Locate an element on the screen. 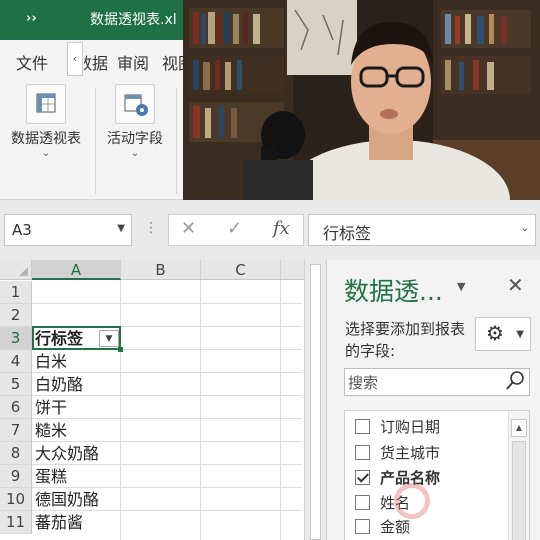 This screenshot has width=540, height=540. scroll-up-icon: ▲ is located at coordinates (519, 428).